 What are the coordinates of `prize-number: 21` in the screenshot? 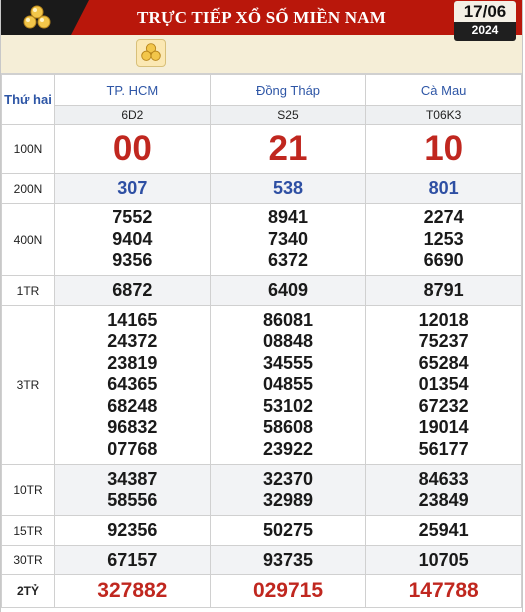 It's located at (288, 149).